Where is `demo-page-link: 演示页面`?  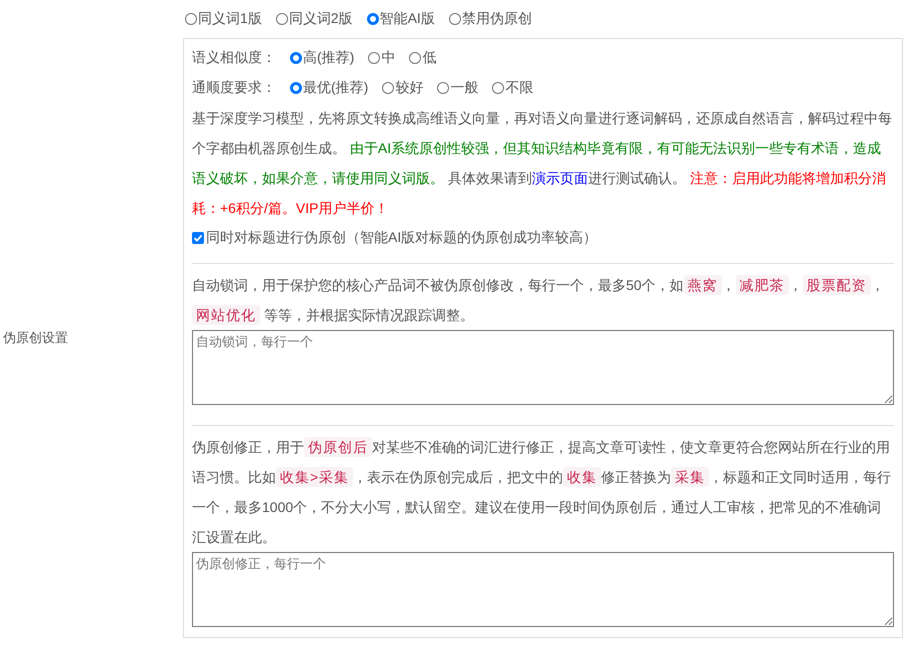 demo-page-link: 演示页面 is located at coordinates (560, 178).